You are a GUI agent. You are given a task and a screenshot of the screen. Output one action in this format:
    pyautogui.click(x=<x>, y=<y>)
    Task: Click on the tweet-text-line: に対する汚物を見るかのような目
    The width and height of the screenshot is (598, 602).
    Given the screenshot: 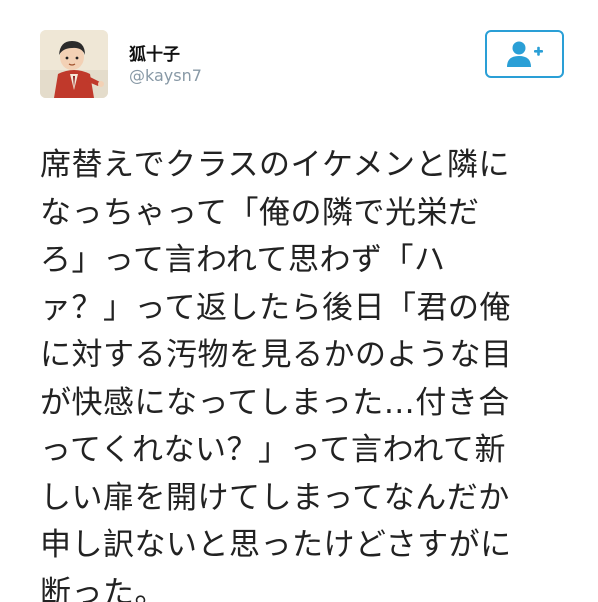 What is the action you would take?
    pyautogui.click(x=276, y=355)
    